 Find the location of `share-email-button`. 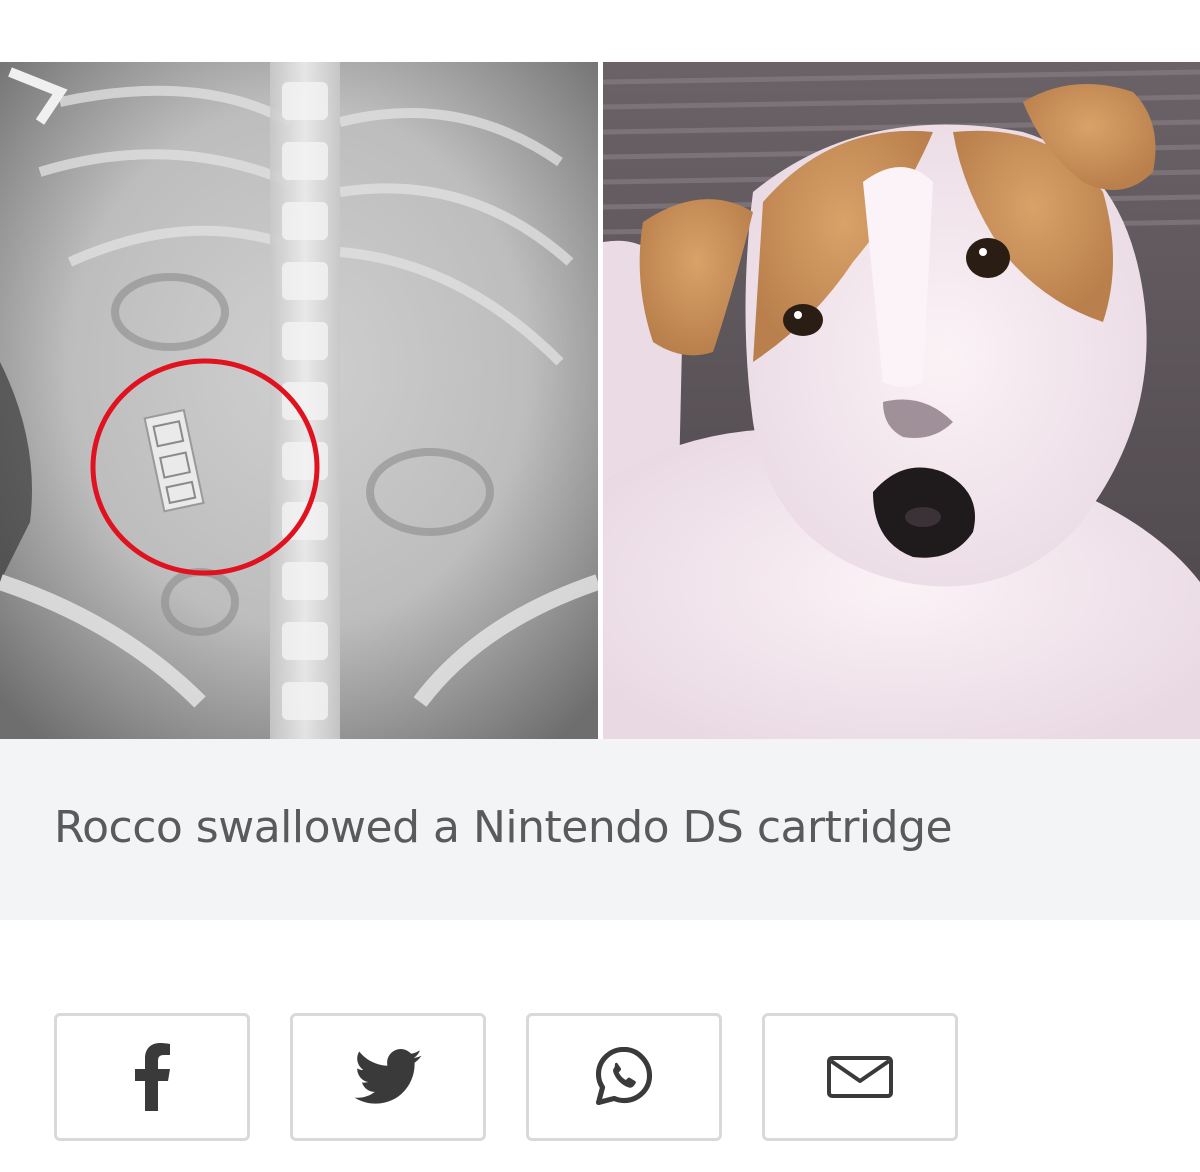

share-email-button is located at coordinates (860, 1077).